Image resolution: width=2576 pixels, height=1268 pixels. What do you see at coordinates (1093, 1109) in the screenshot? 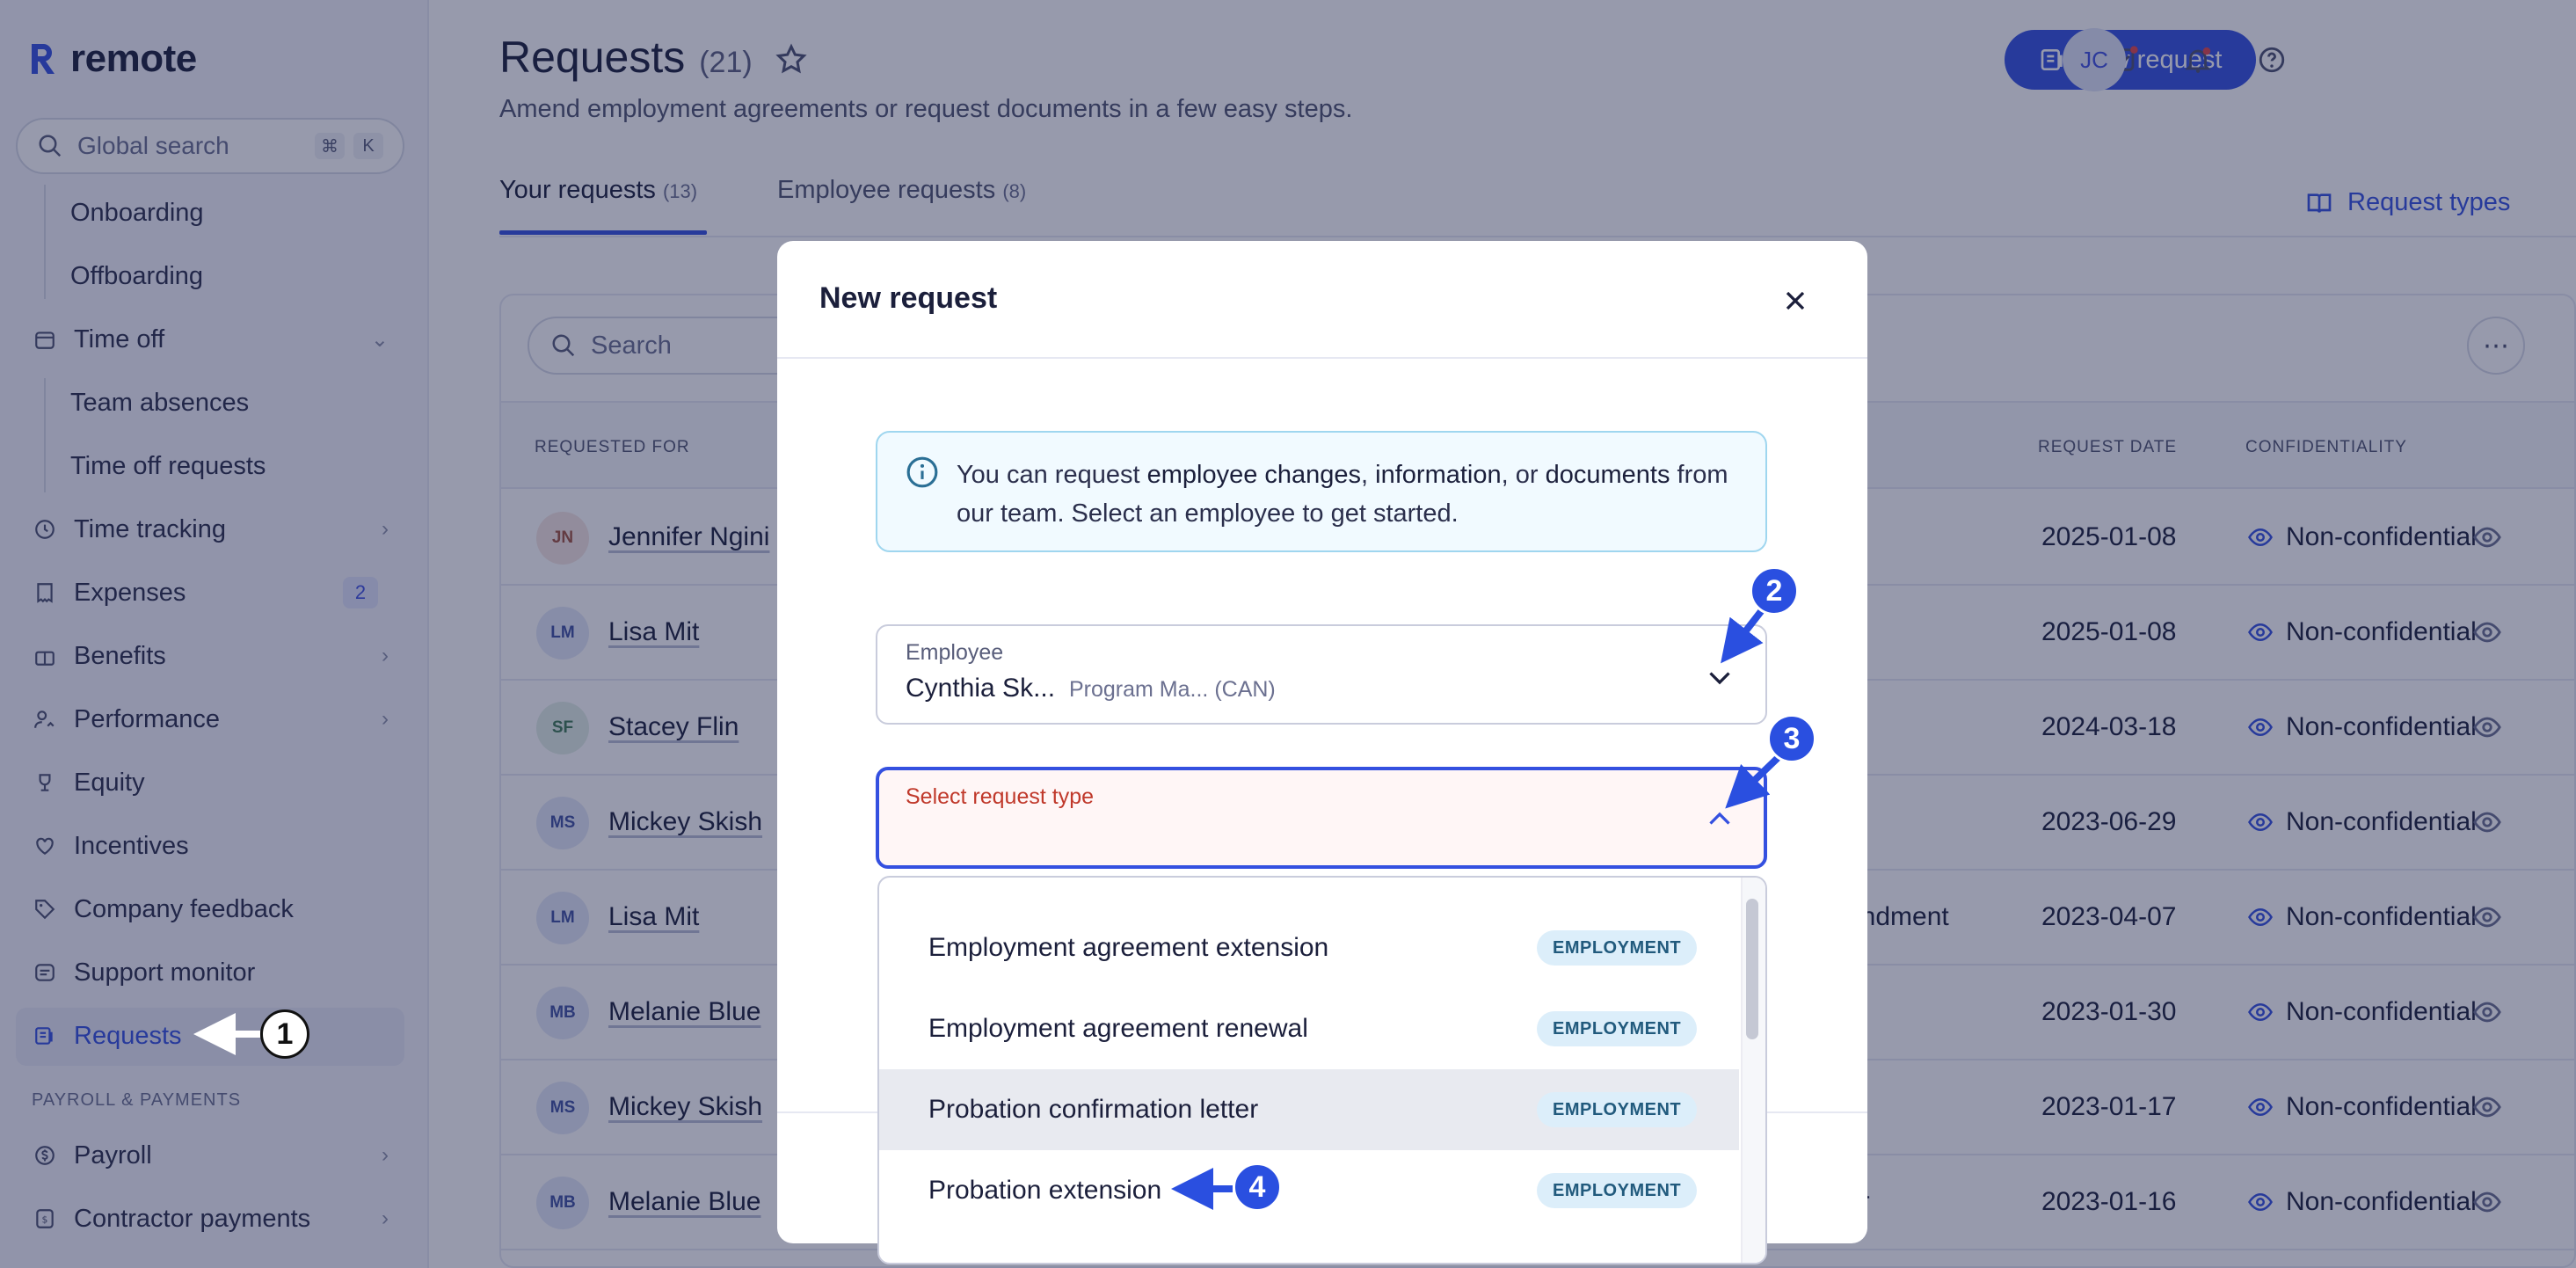
I see `option-label: Probation confirmation letter` at bounding box center [1093, 1109].